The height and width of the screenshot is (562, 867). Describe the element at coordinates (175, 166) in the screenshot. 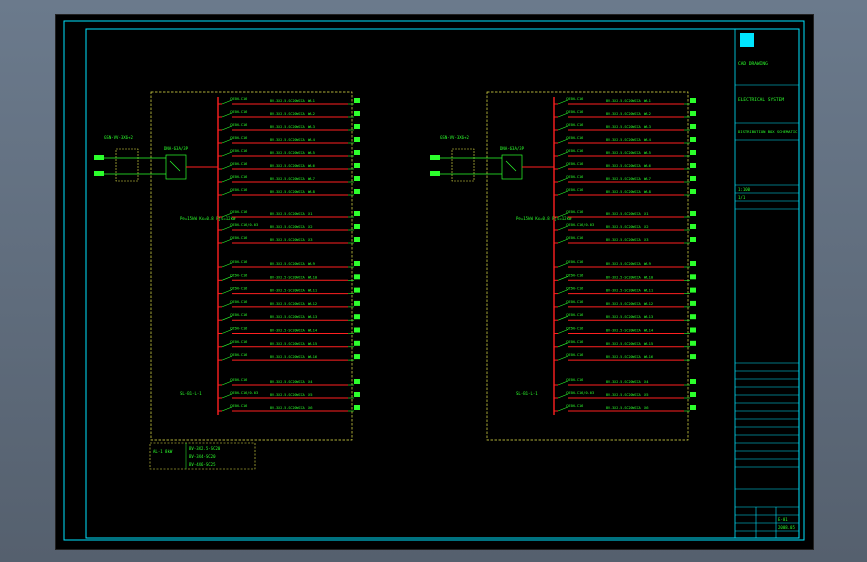

I see `main-breaker-contact` at that location.